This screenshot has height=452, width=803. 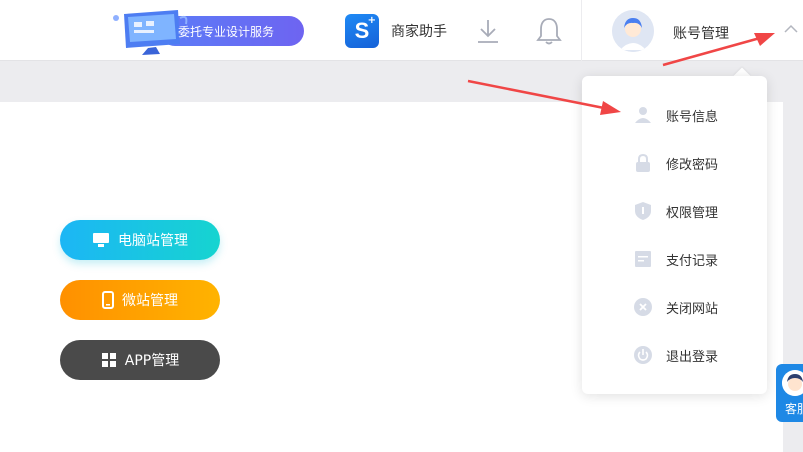 I want to click on mobile-site-management-button: 微站管理, so click(x=140, y=300).